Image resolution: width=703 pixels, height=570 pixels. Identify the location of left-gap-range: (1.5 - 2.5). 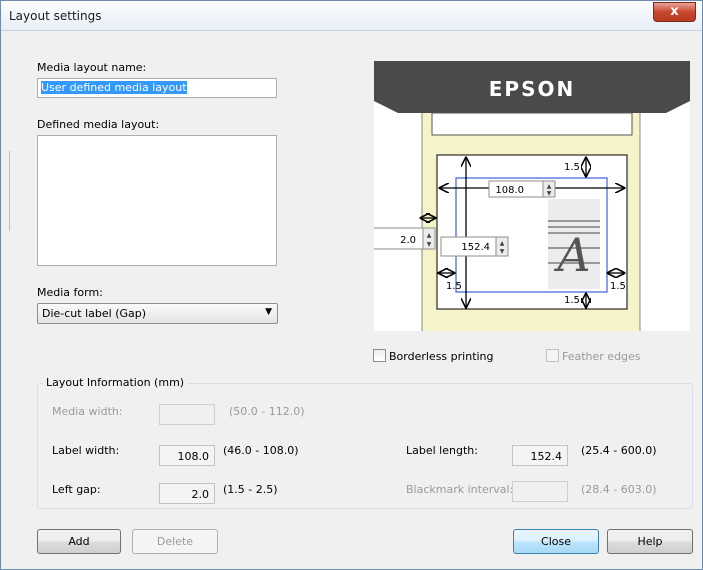
(250, 489).